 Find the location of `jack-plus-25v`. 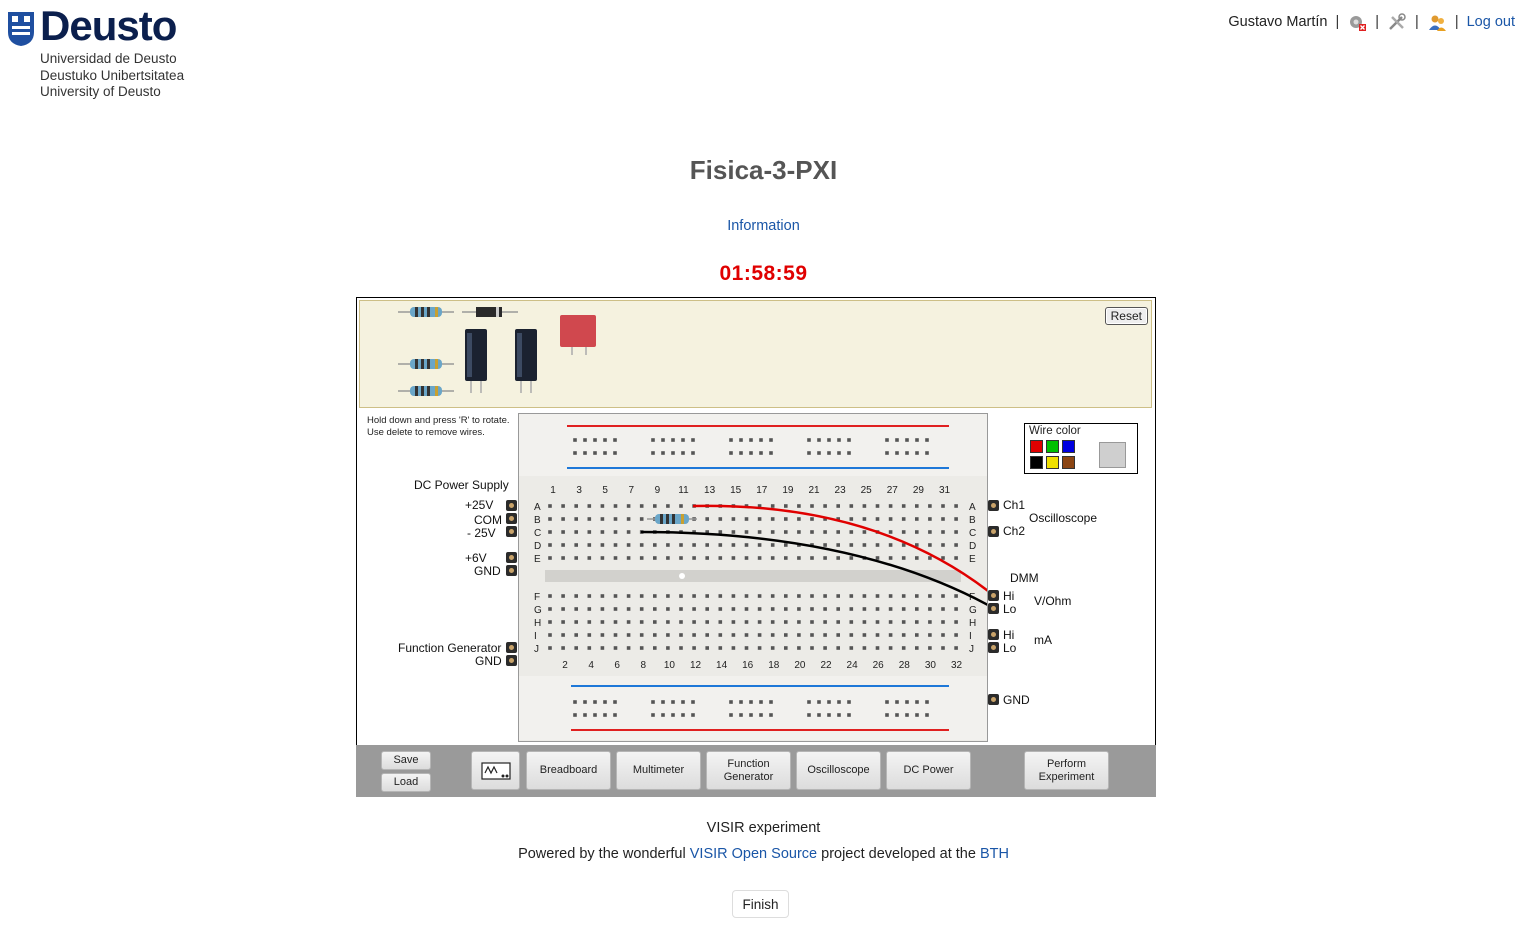

jack-plus-25v is located at coordinates (511, 505).